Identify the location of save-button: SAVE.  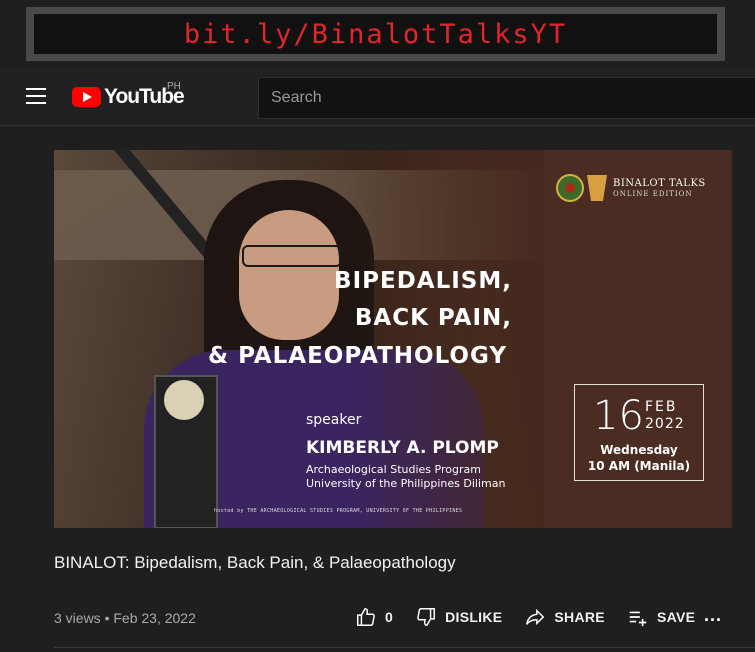
(661, 617).